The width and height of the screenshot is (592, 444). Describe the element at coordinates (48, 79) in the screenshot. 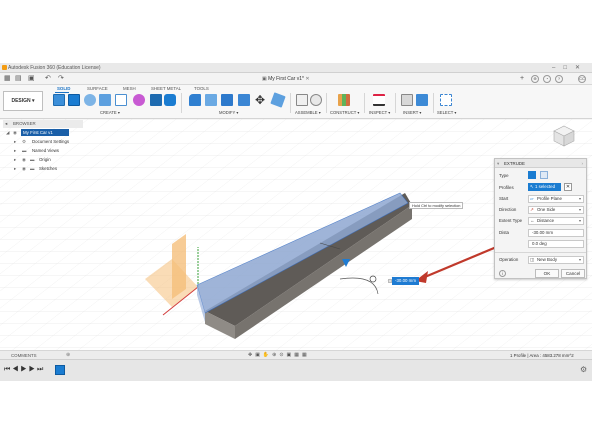

I see `undo-icon: ↶` at that location.